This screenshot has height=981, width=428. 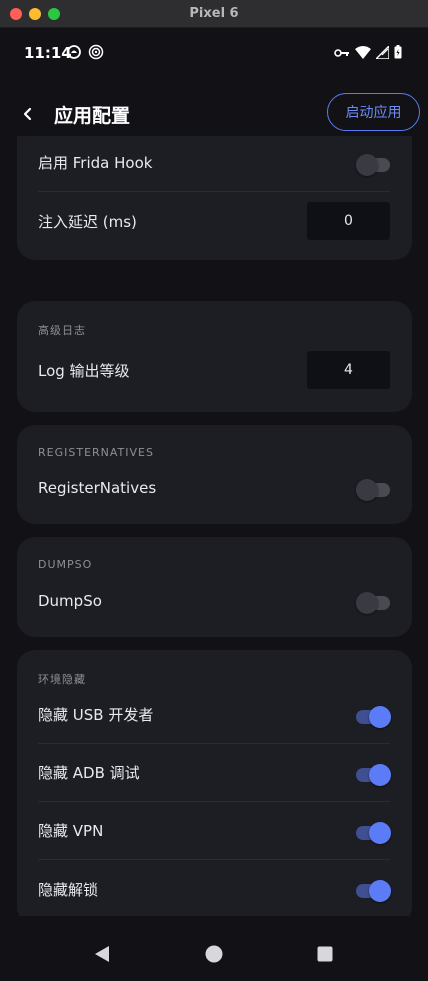 I want to click on nav-home-button, so click(x=214, y=954).